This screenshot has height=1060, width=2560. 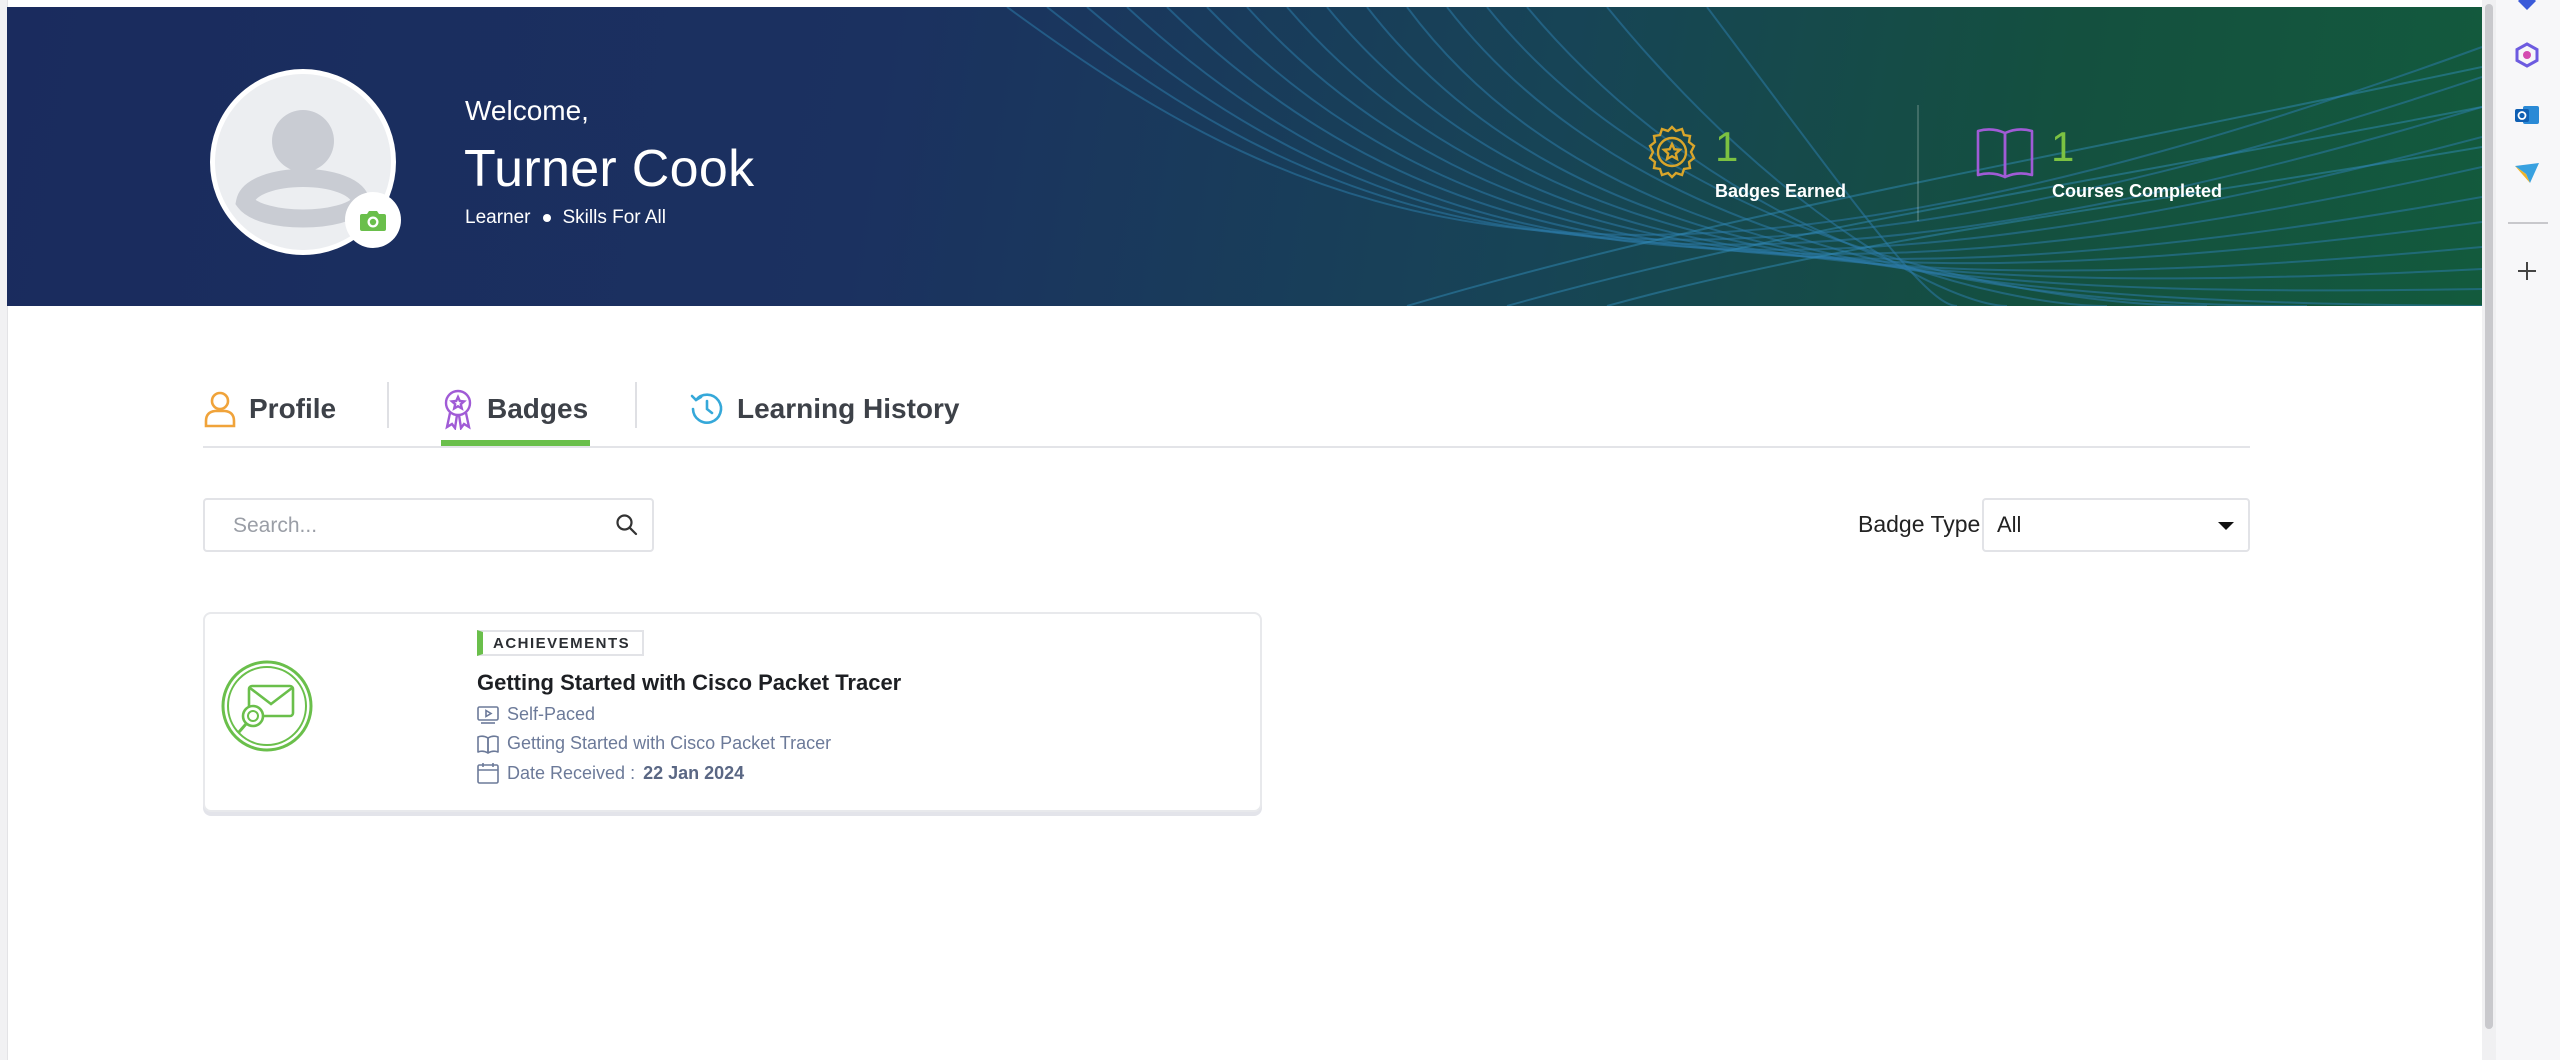 I want to click on tab-badges: Badges, so click(x=514, y=409).